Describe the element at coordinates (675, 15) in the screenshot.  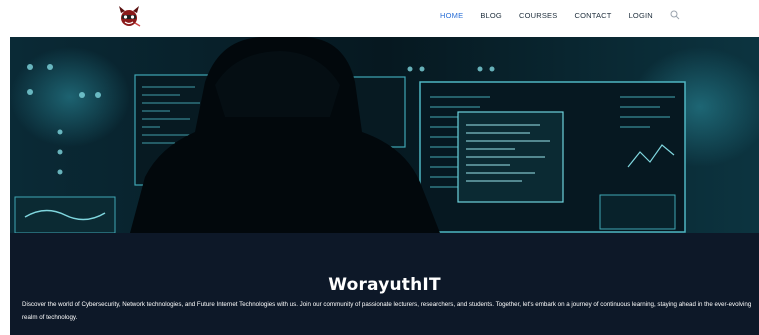
I see `search-icon` at that location.